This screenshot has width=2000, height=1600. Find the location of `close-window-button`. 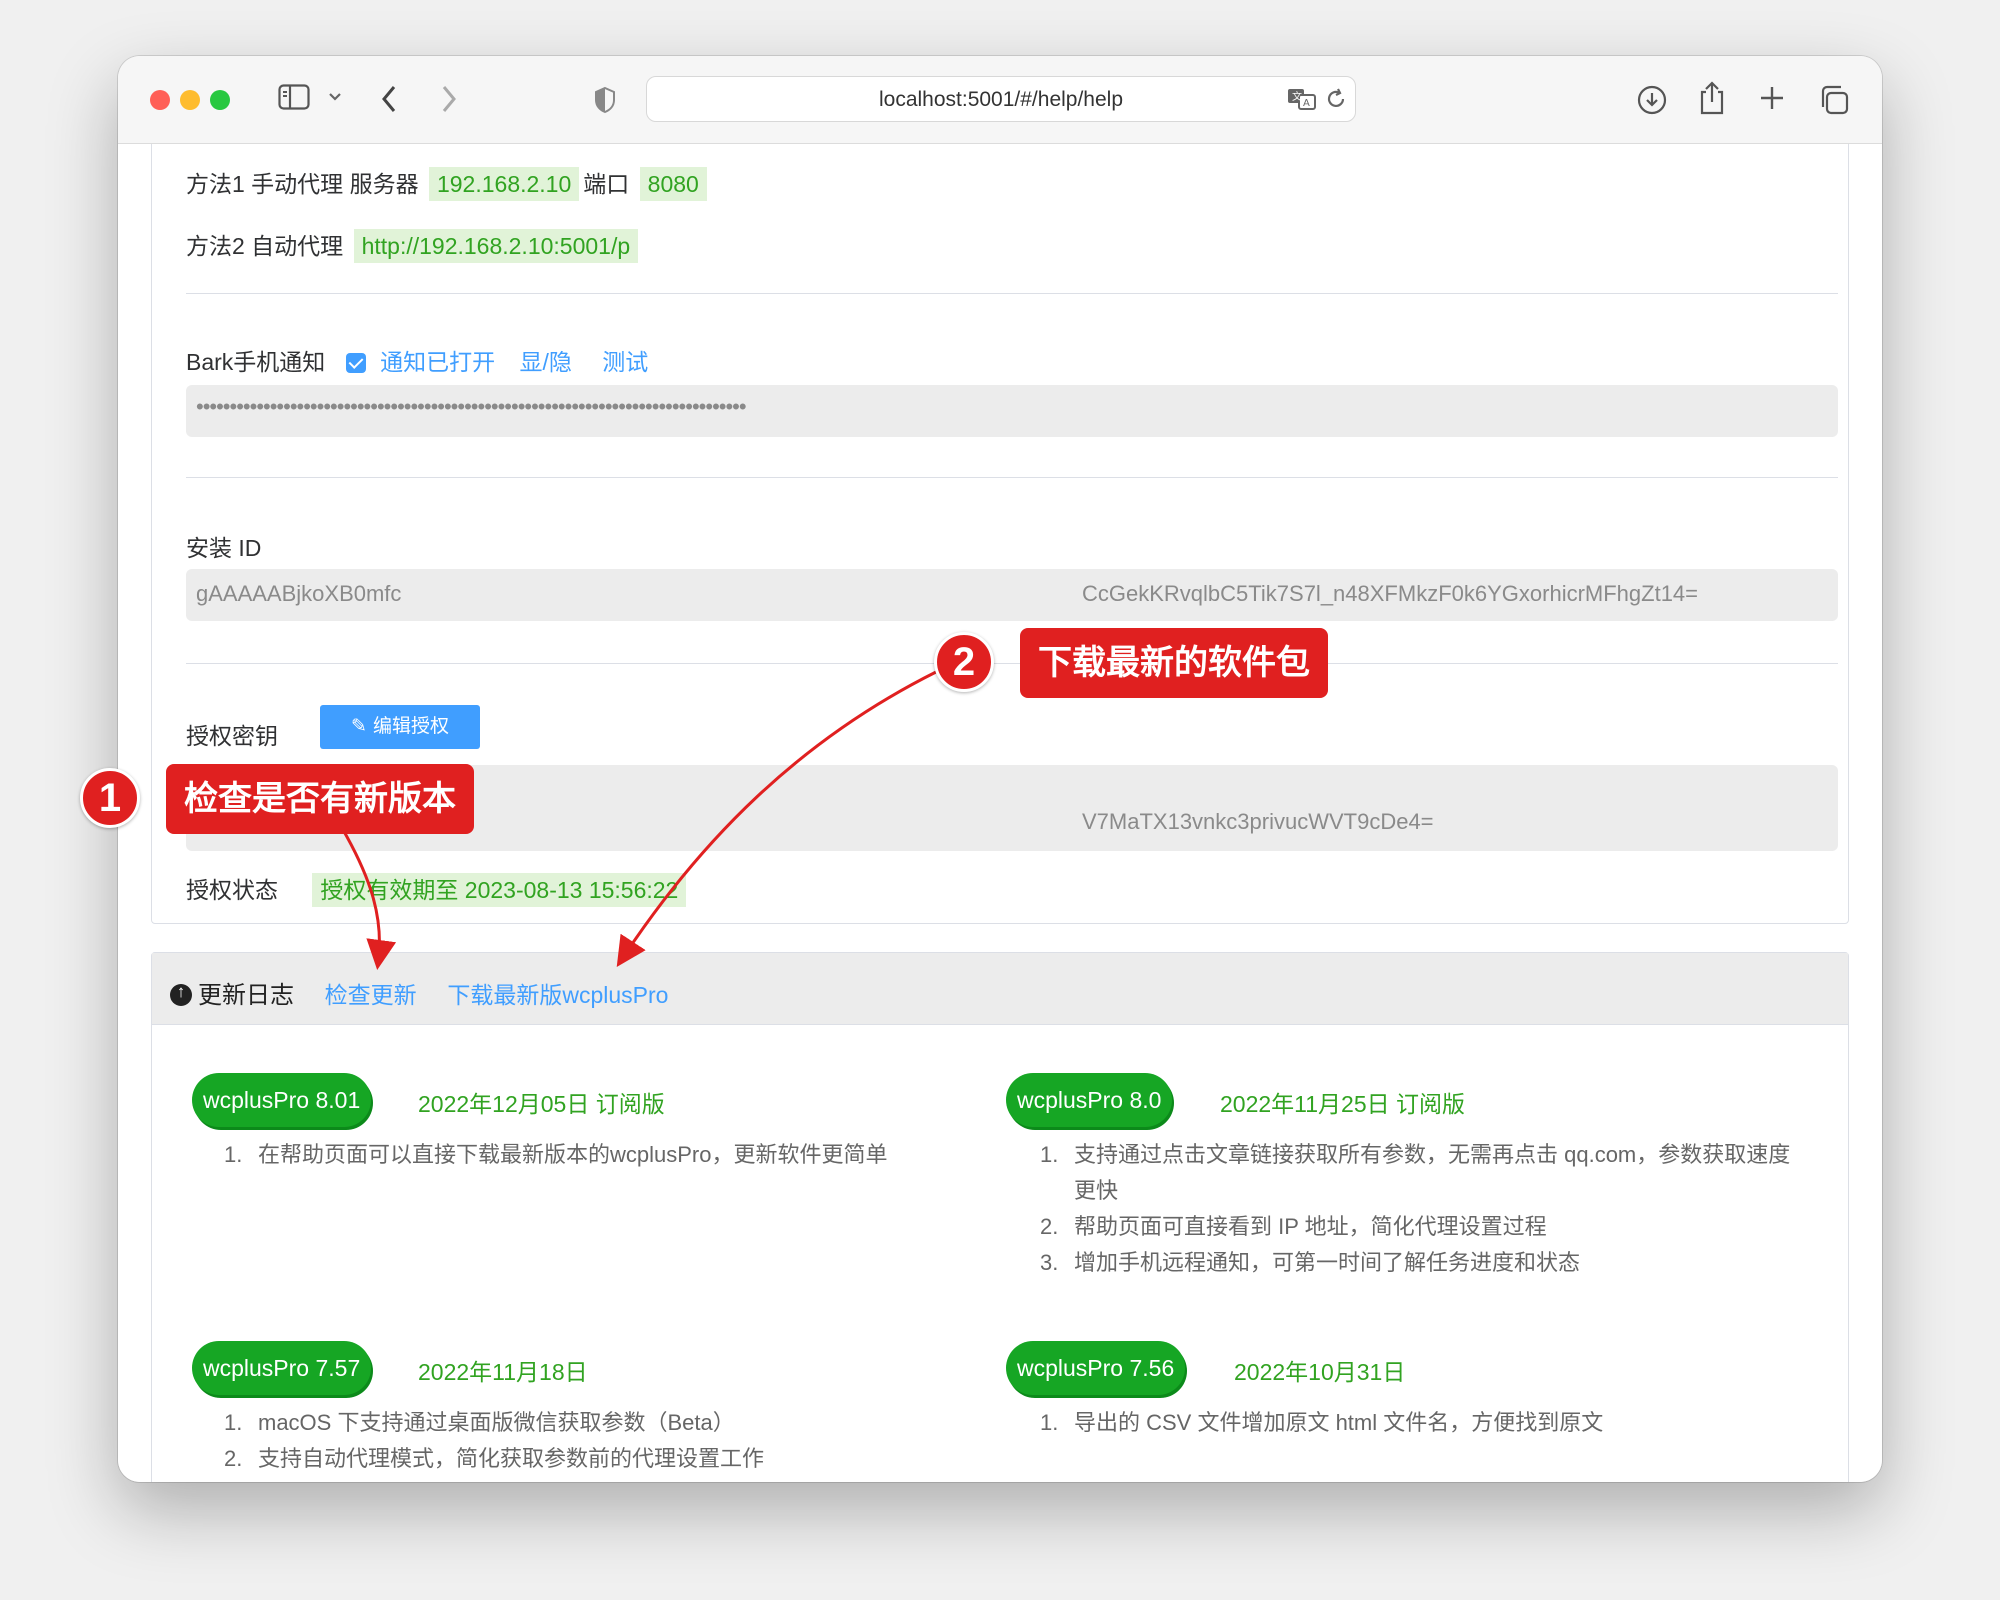

close-window-button is located at coordinates (160, 100).